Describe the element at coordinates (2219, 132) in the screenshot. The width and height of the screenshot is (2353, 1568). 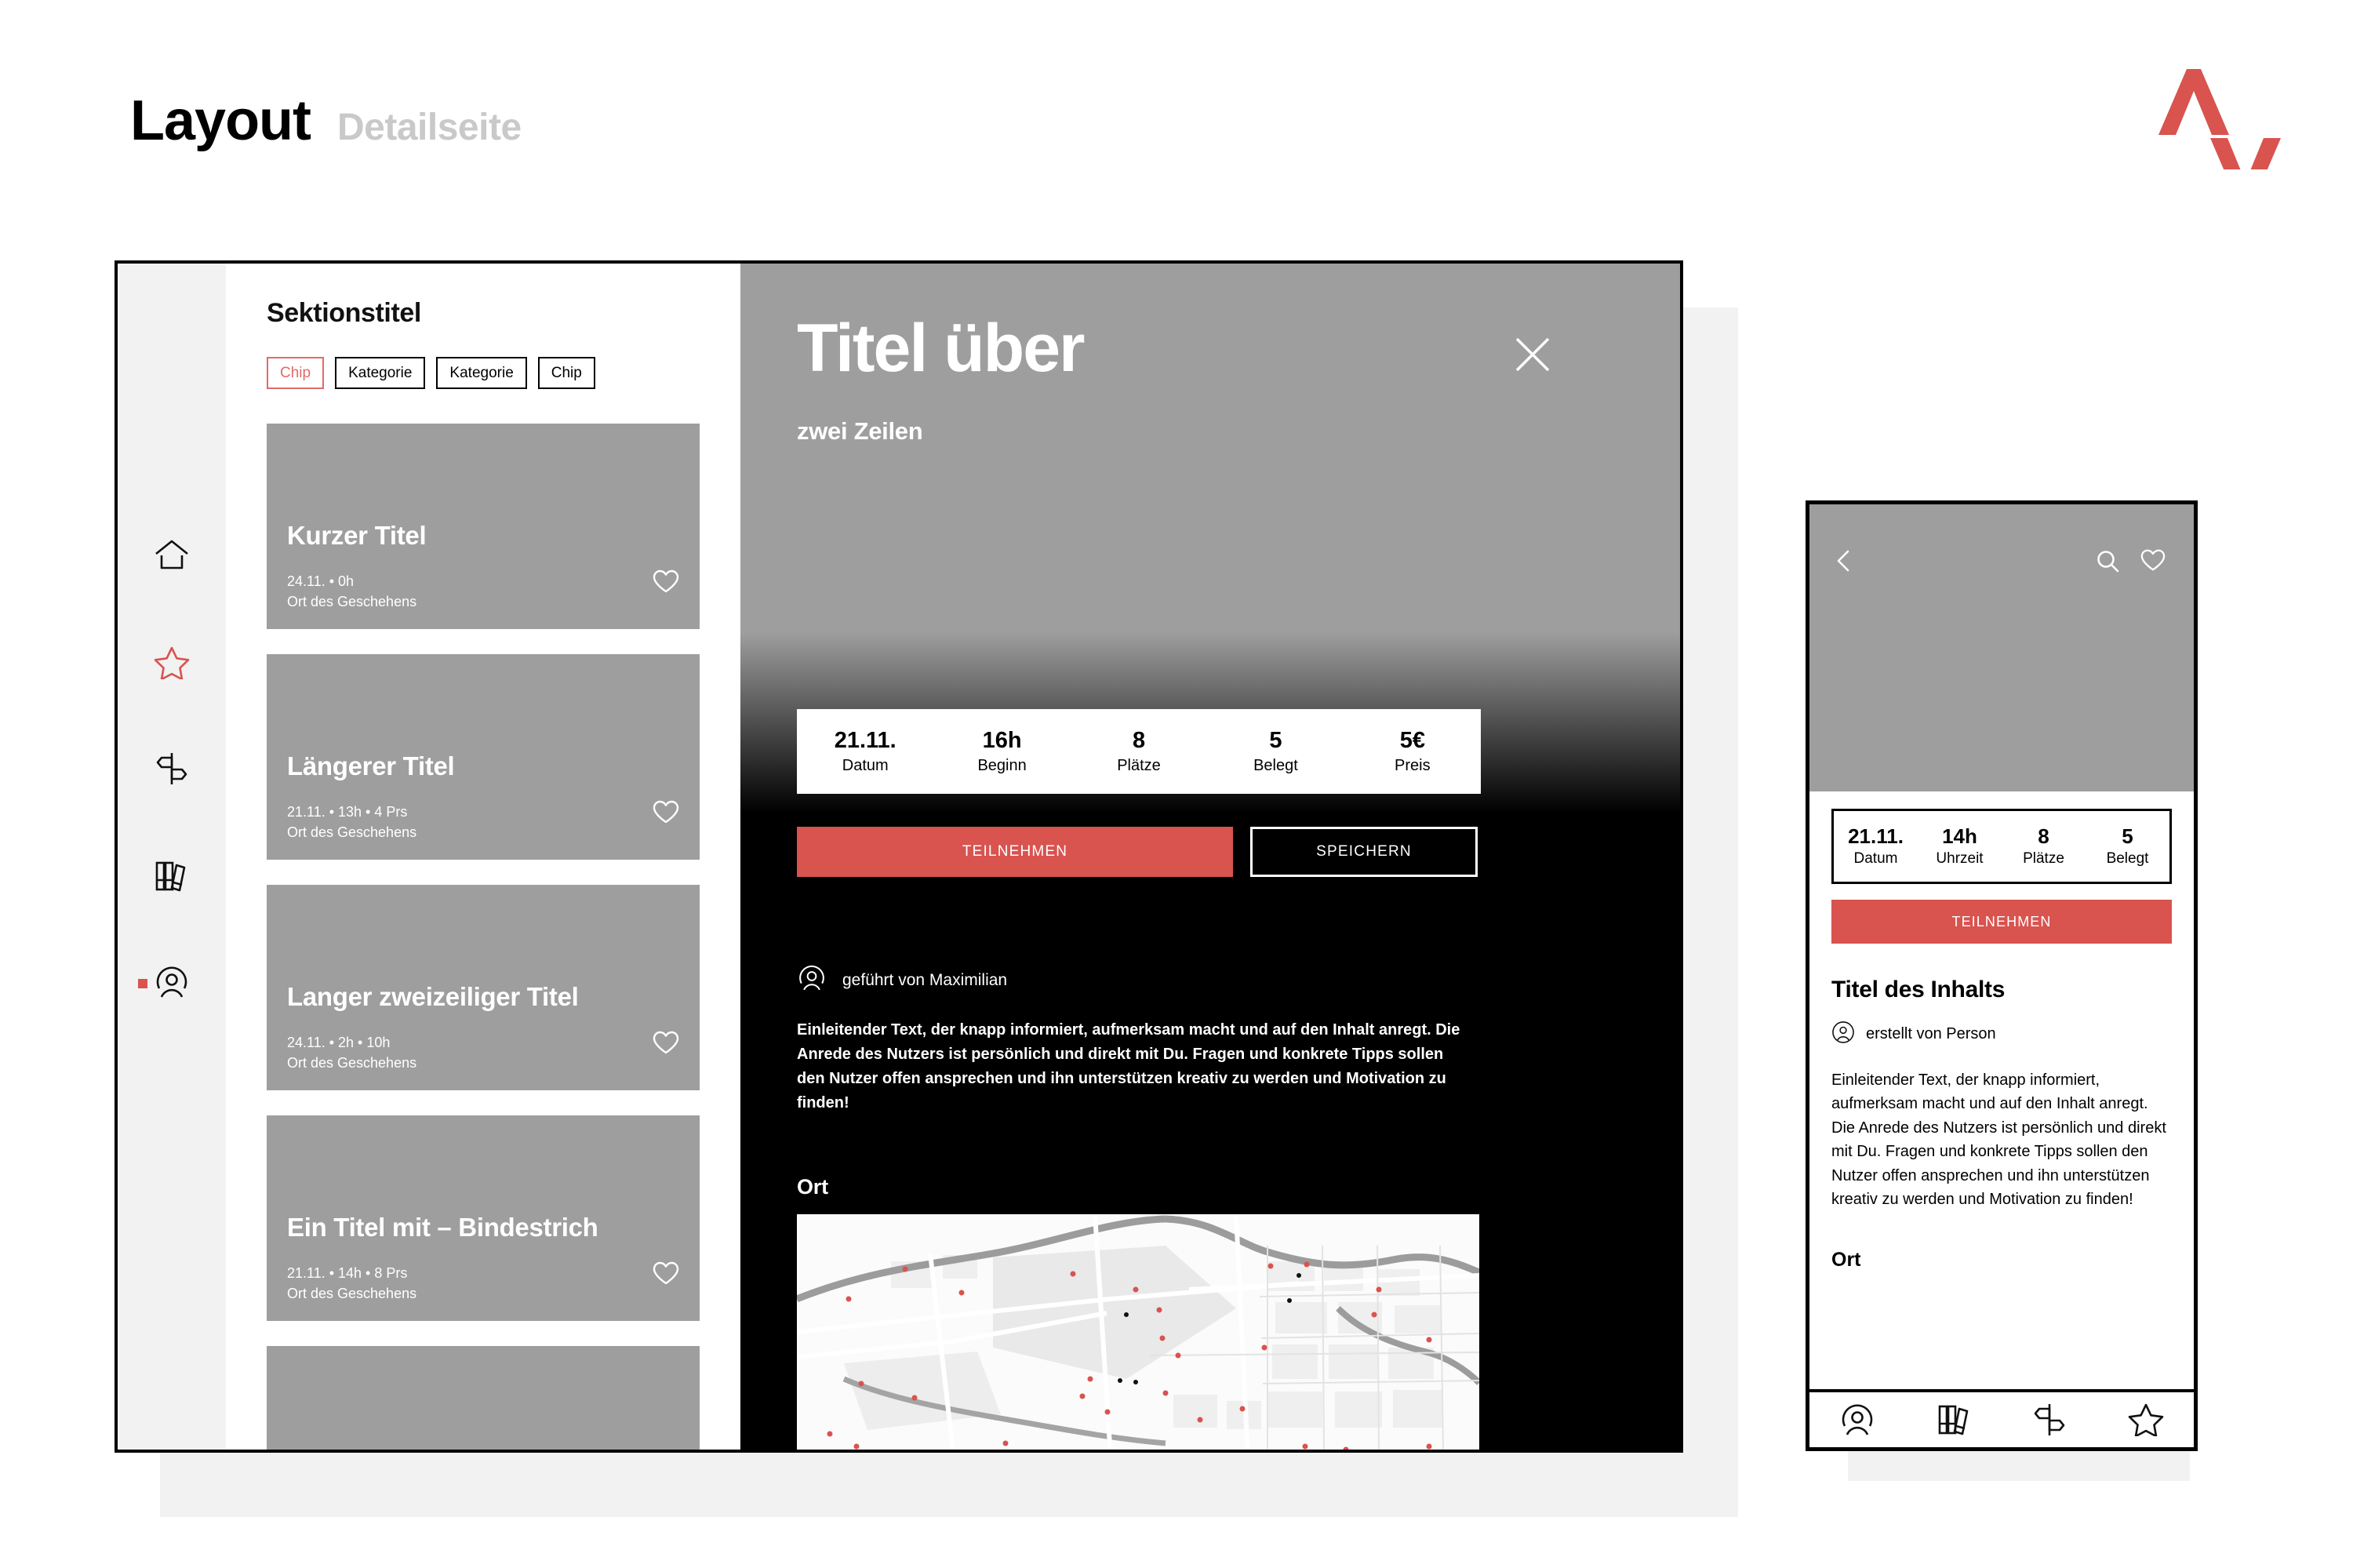
I see `chevron-up-down-logo-icon` at that location.